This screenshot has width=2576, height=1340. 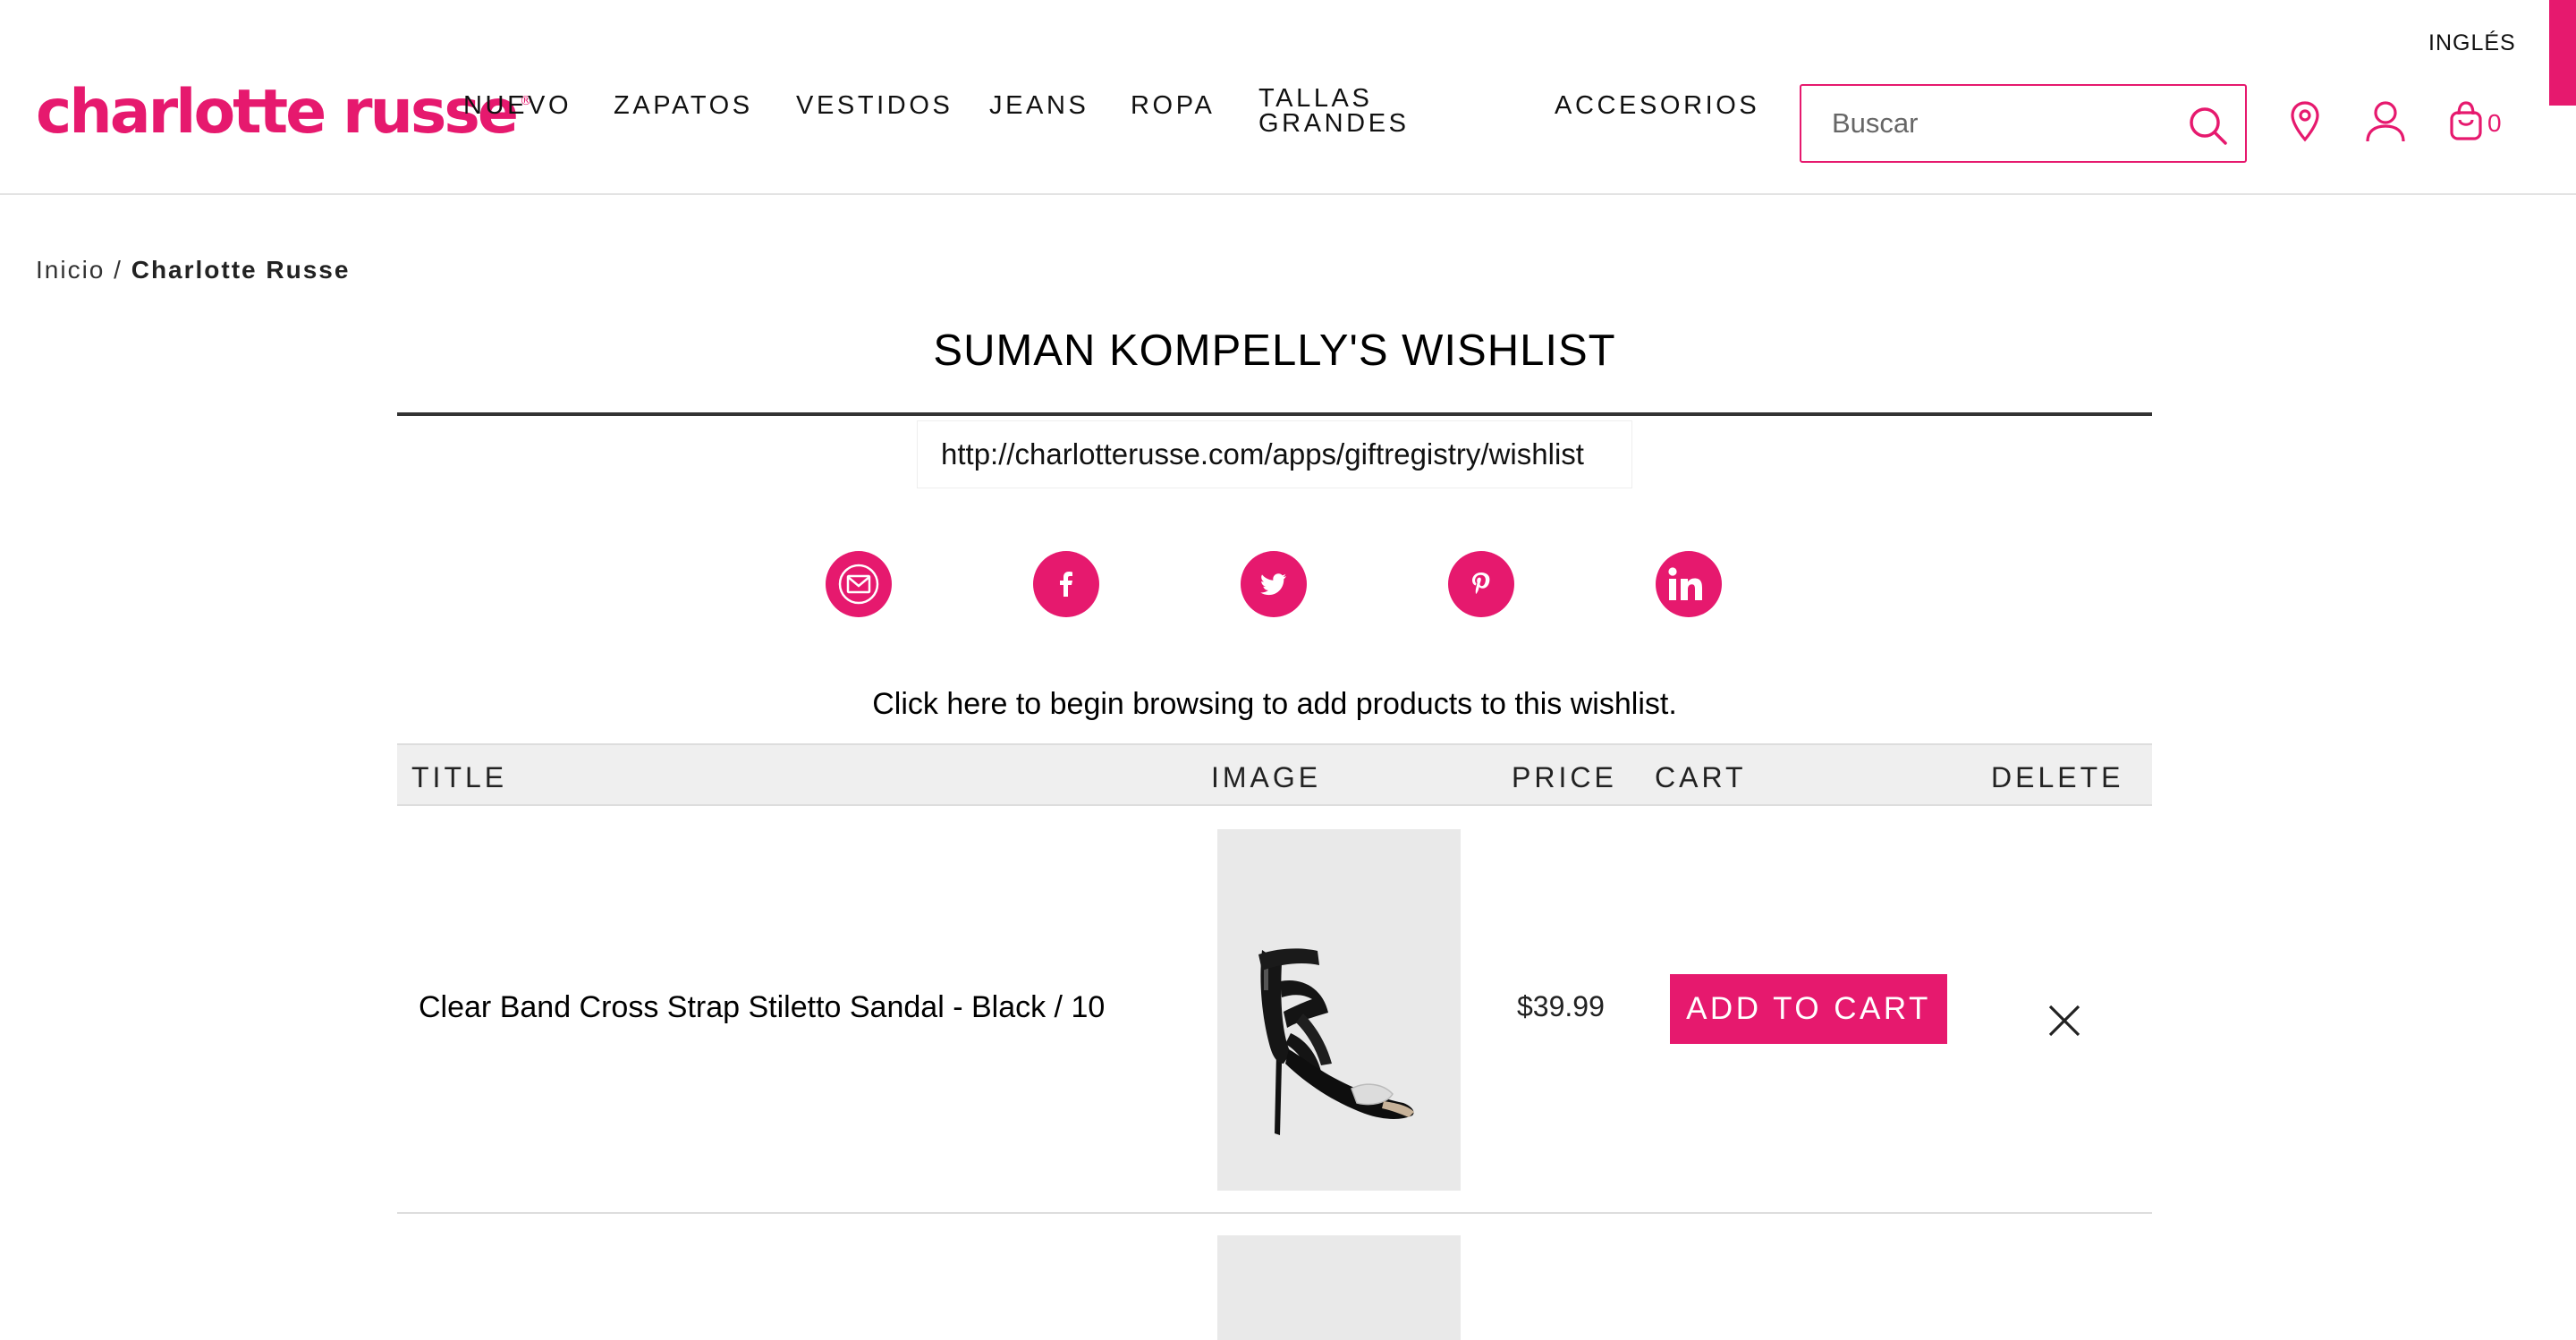 I want to click on column-title: TITLE, so click(x=459, y=777).